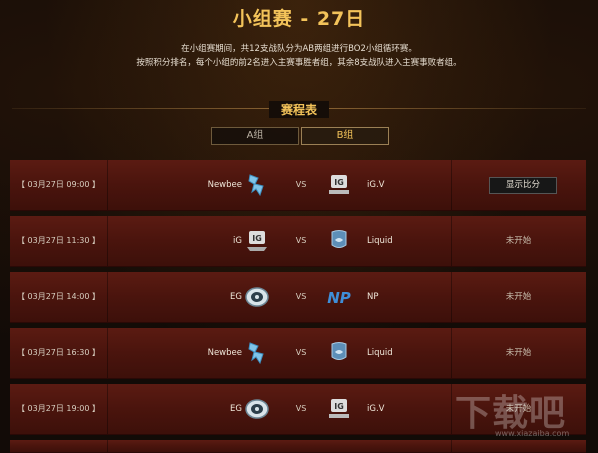  I want to click on match-row: 【 03月27日 14:00 】 EG VS NP NP 未开始, so click(298, 297).